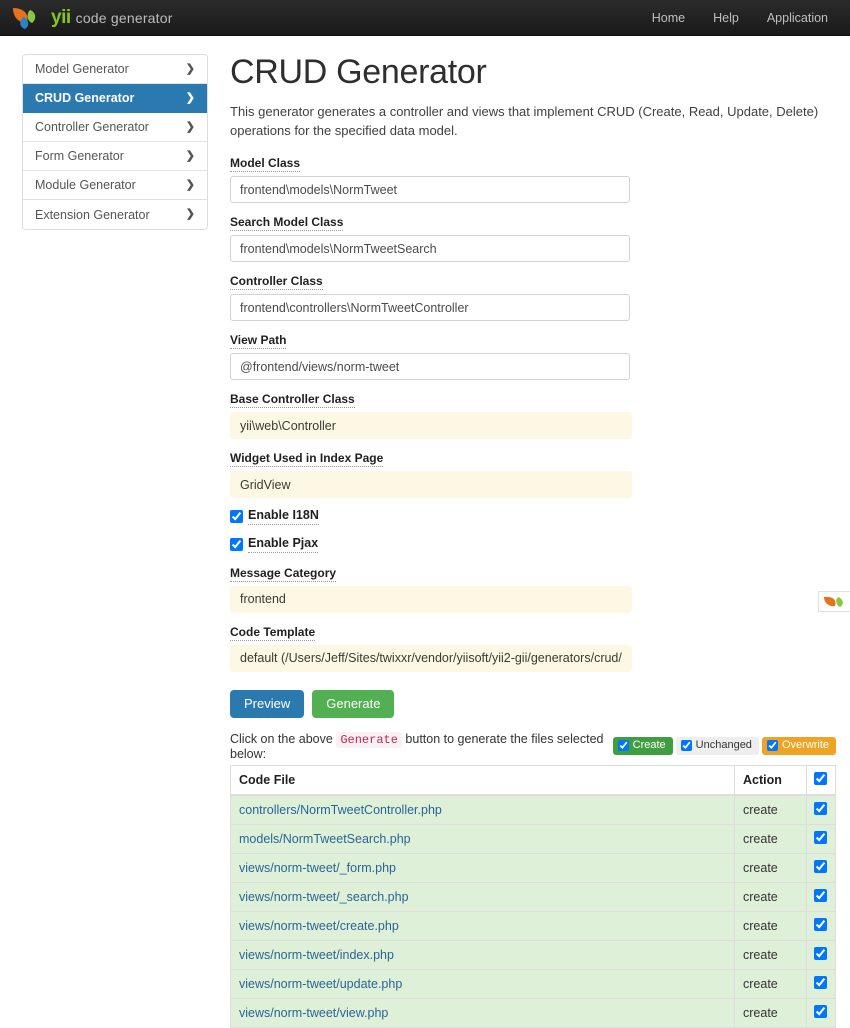  Describe the element at coordinates (430, 190) in the screenshot. I see `model-class-input` at that location.